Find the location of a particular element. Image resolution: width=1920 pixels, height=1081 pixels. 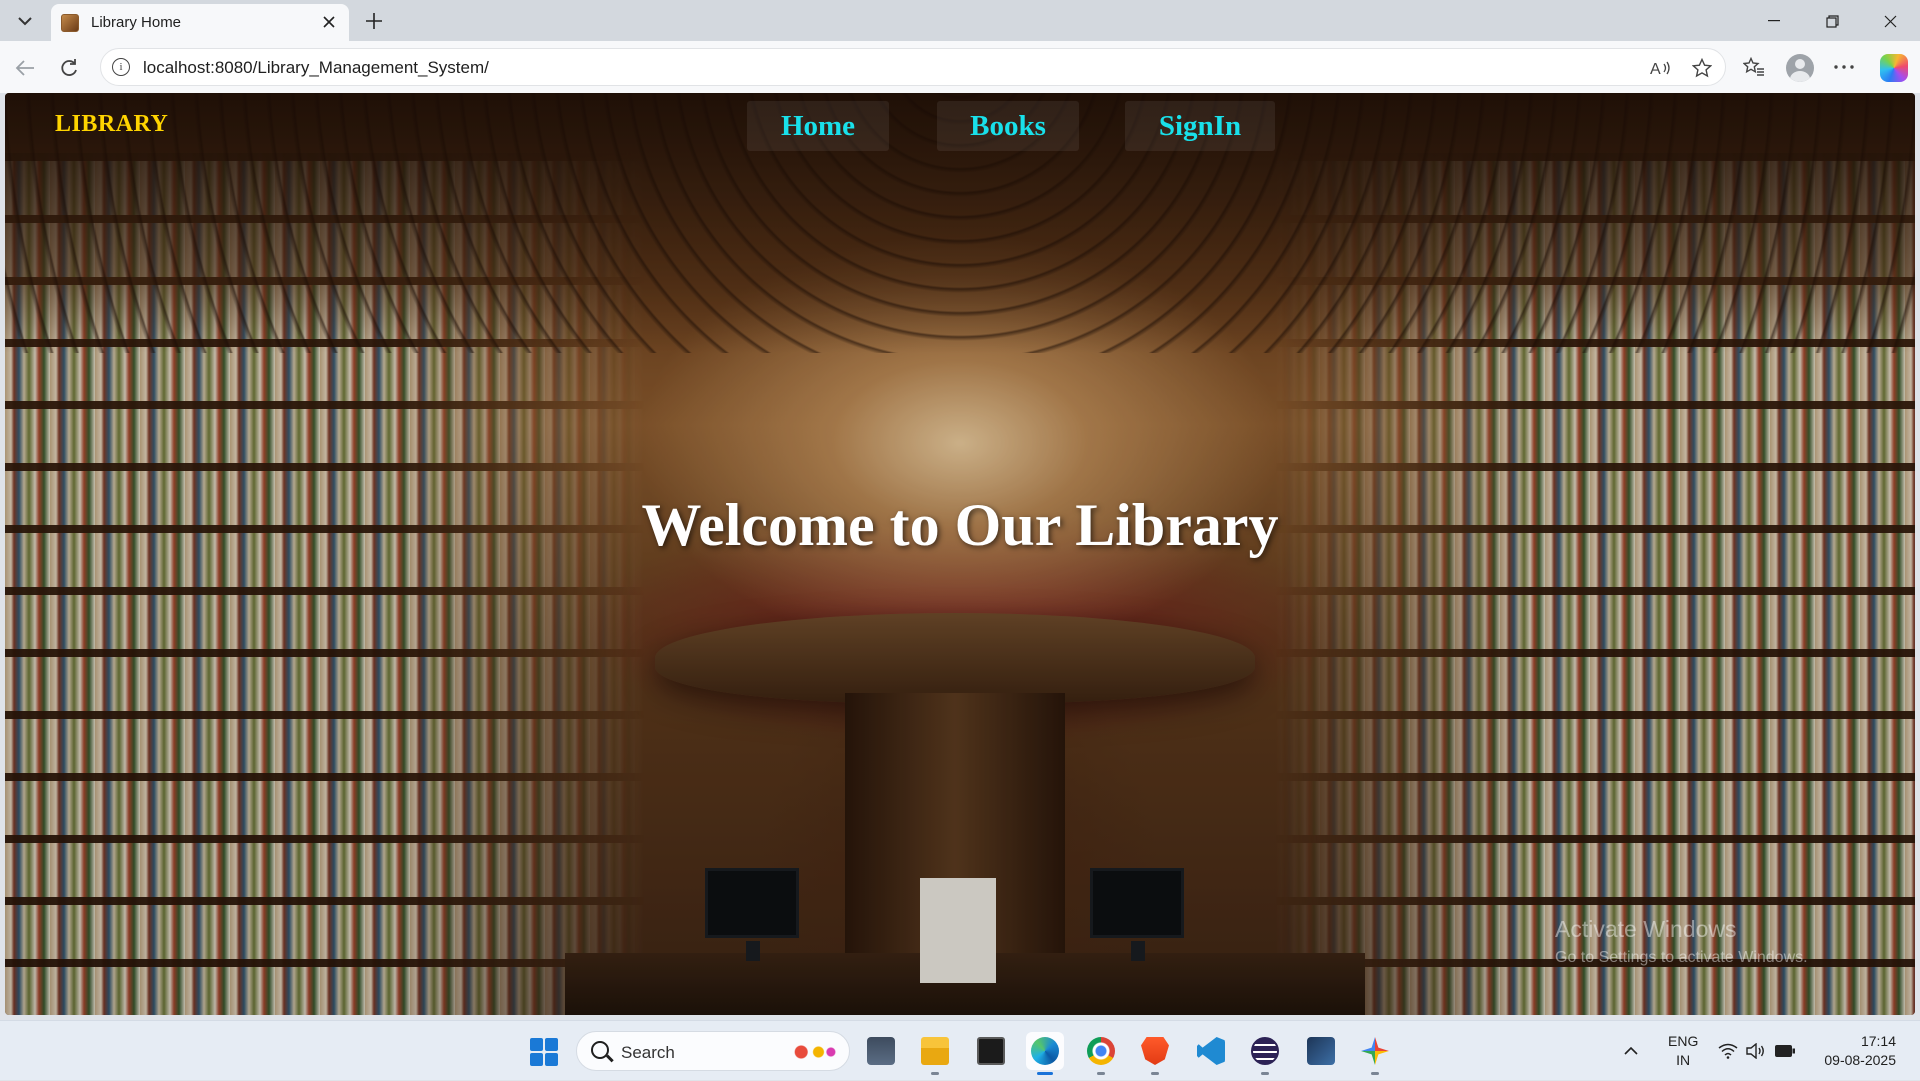

language-code: ENG is located at coordinates (1683, 1041).